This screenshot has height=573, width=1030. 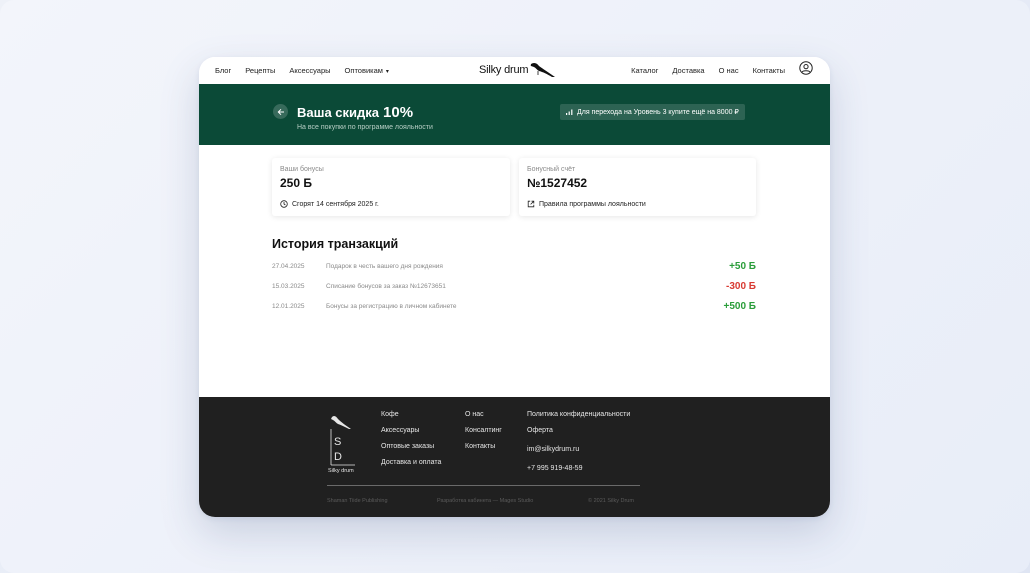 I want to click on site-logo: Silky drum, so click(x=517, y=70).